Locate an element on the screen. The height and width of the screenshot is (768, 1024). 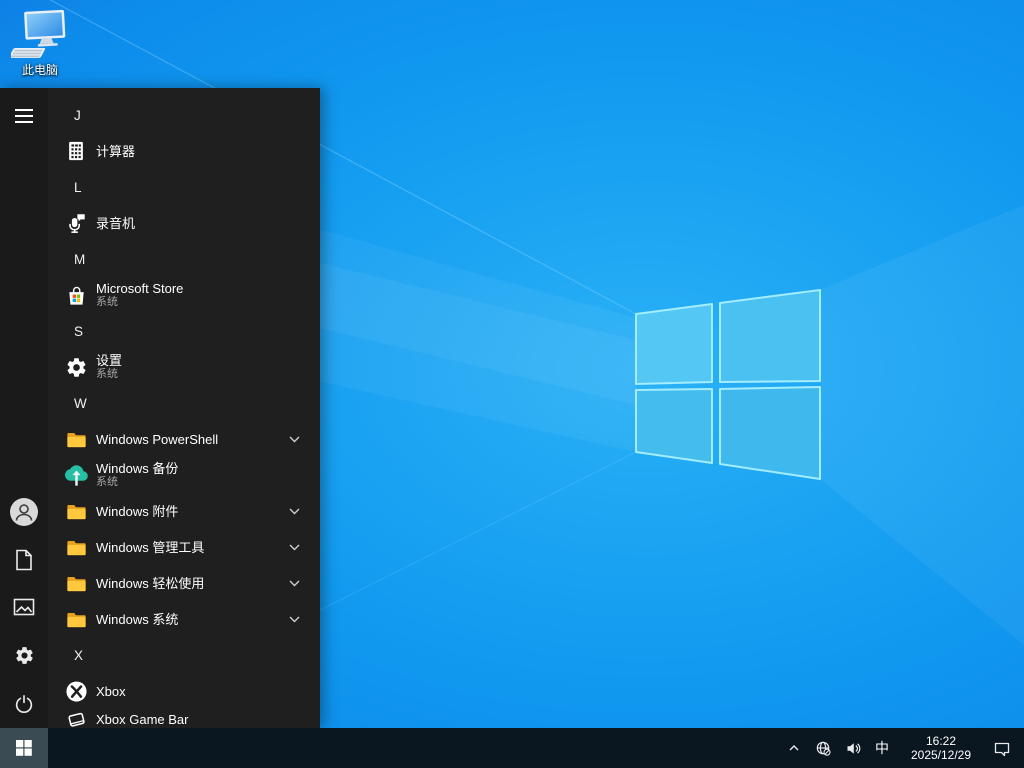
this-pc-label: 此电脑 is located at coordinates (39, 70).